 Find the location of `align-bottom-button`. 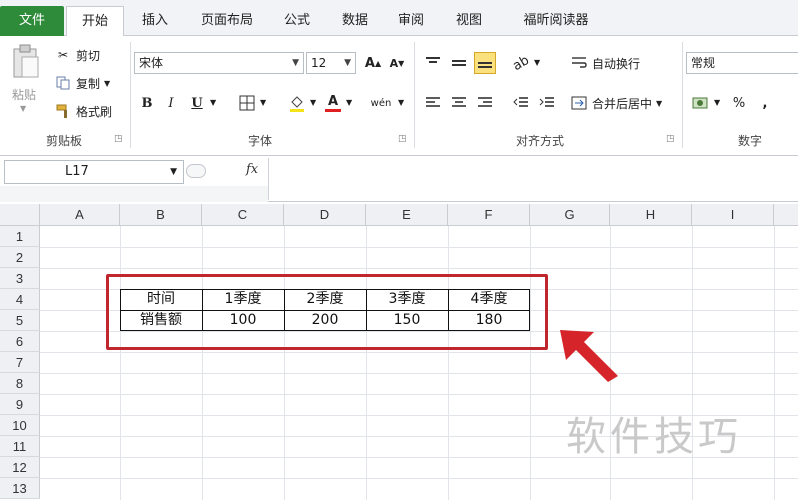

align-bottom-button is located at coordinates (485, 63).